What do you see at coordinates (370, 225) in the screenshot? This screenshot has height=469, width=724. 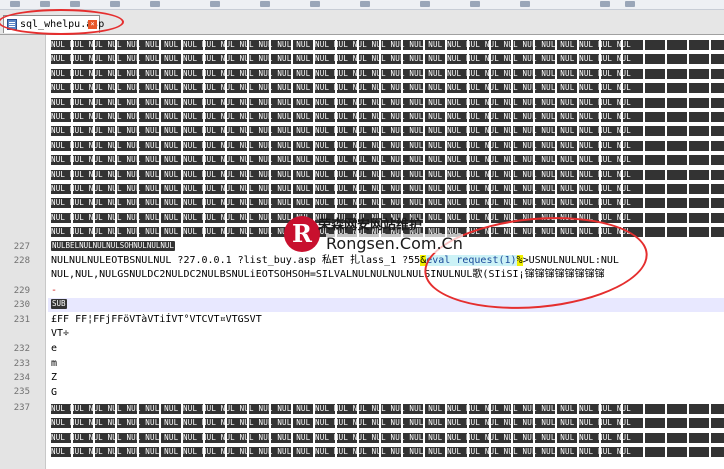 I see `watermark-cn-text: 荣森网安网站维护` at bounding box center [370, 225].